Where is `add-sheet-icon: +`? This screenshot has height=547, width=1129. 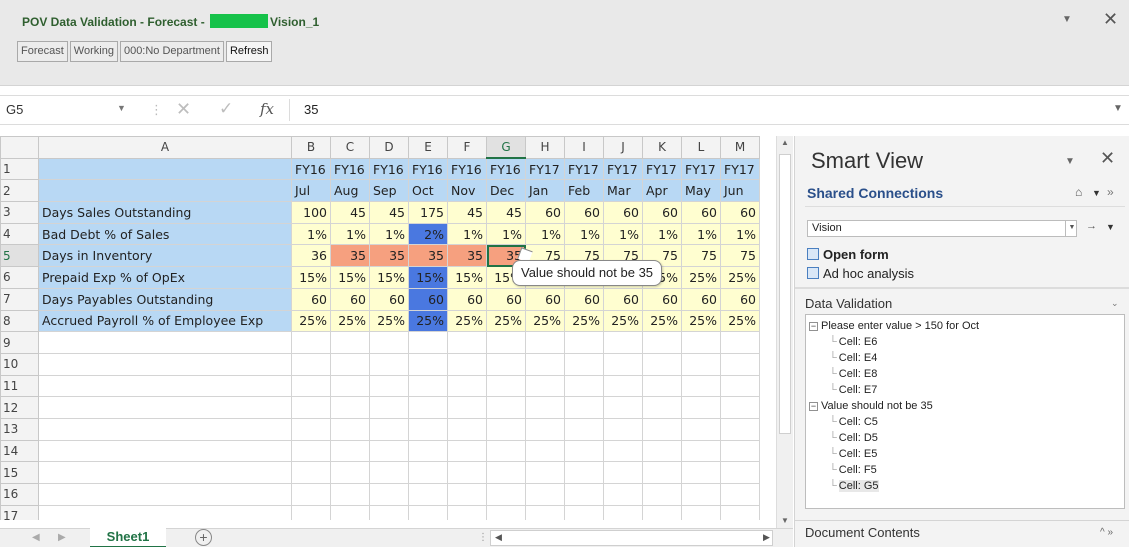 add-sheet-icon: + is located at coordinates (203, 537).